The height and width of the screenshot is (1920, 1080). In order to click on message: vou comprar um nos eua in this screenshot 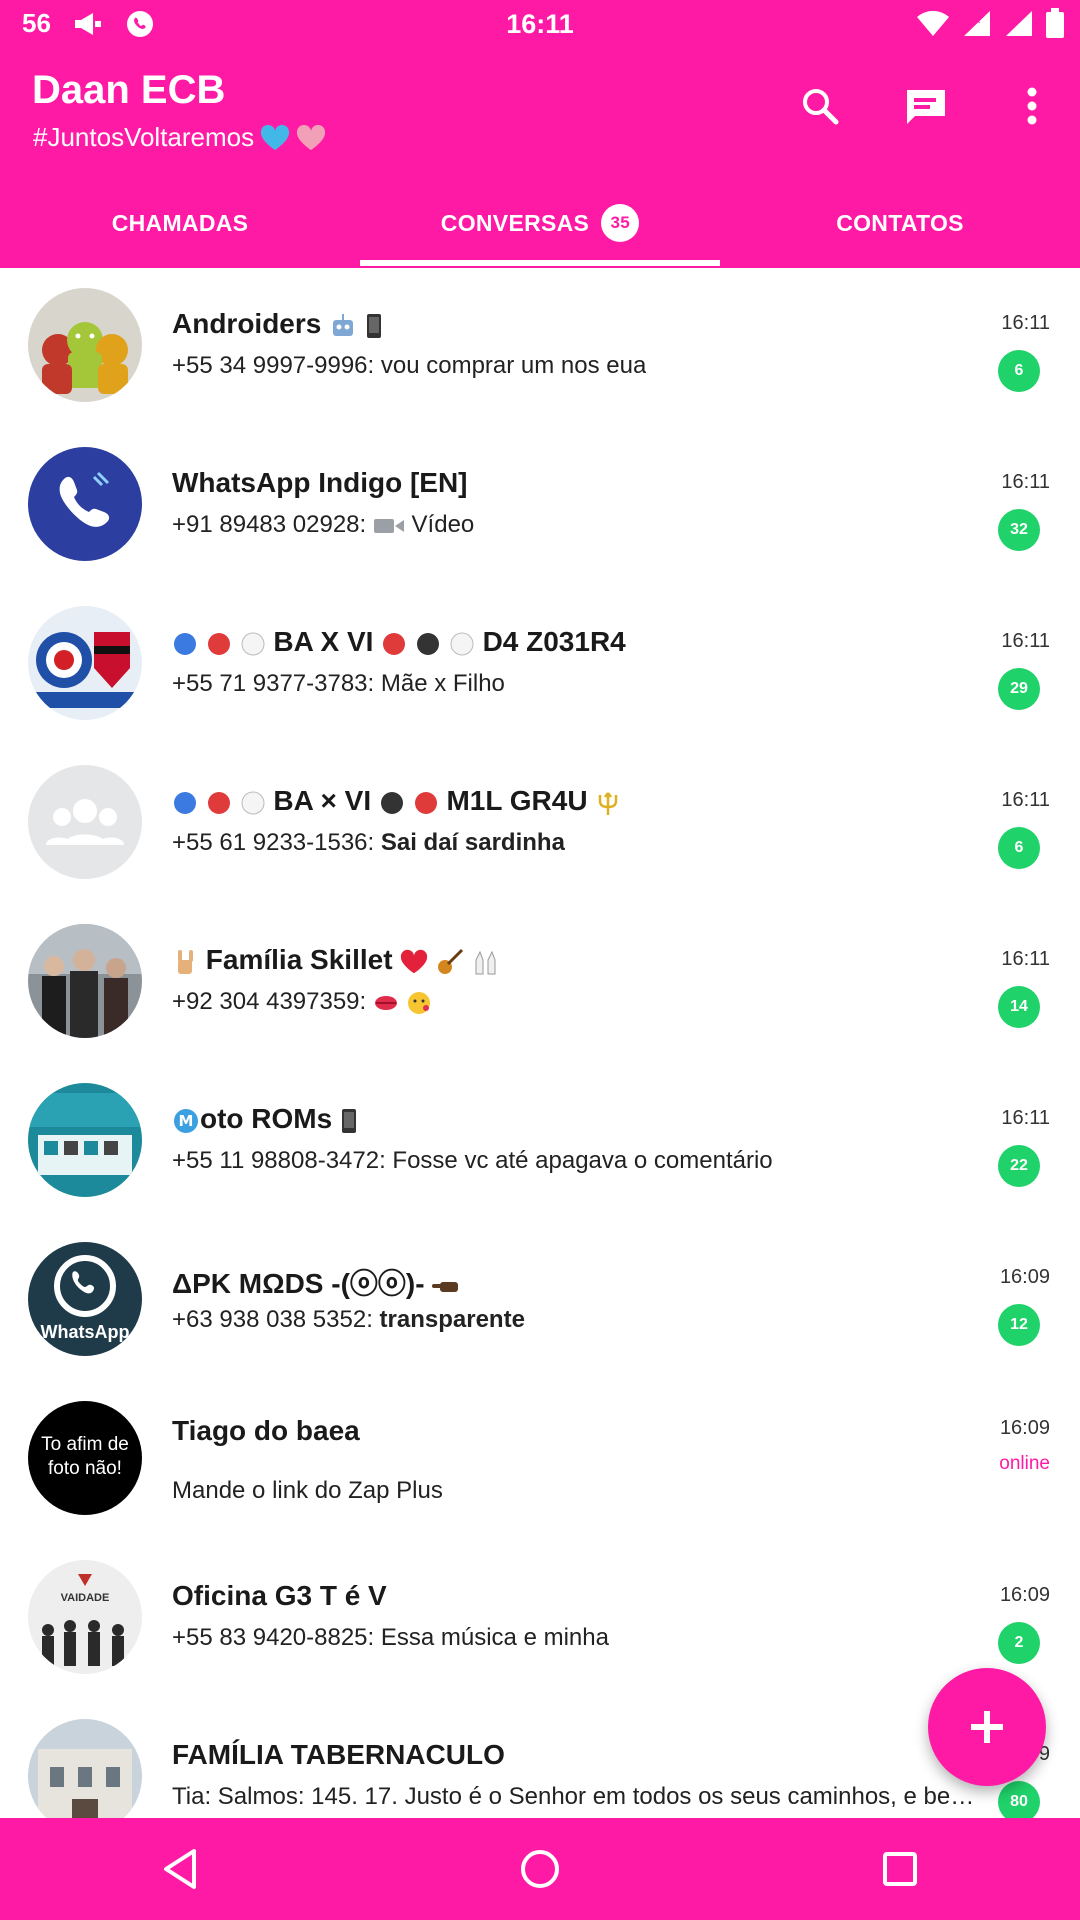, I will do `click(513, 365)`.